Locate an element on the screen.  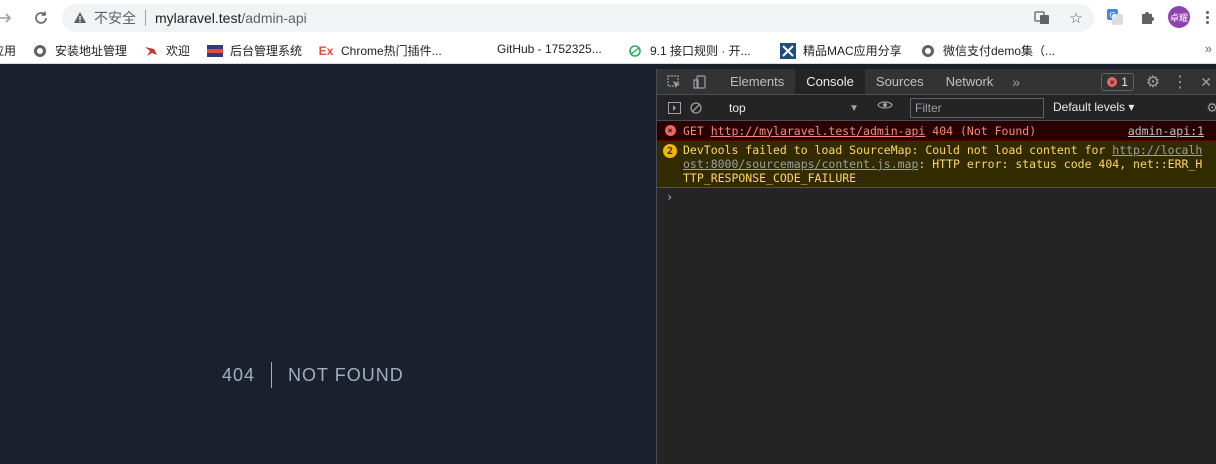
bookmark-label: 后台管理系统 is located at coordinates (266, 51).